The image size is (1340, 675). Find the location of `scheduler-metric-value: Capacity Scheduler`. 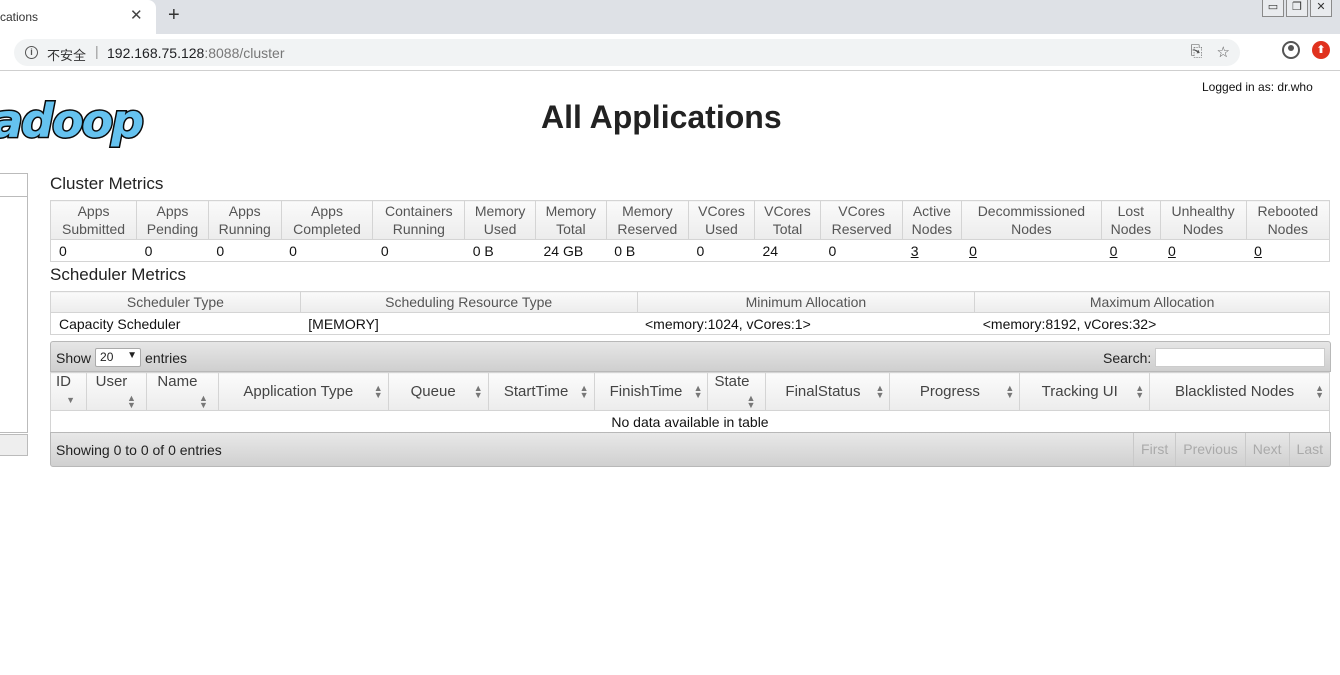

scheduler-metric-value: Capacity Scheduler is located at coordinates (175, 323).